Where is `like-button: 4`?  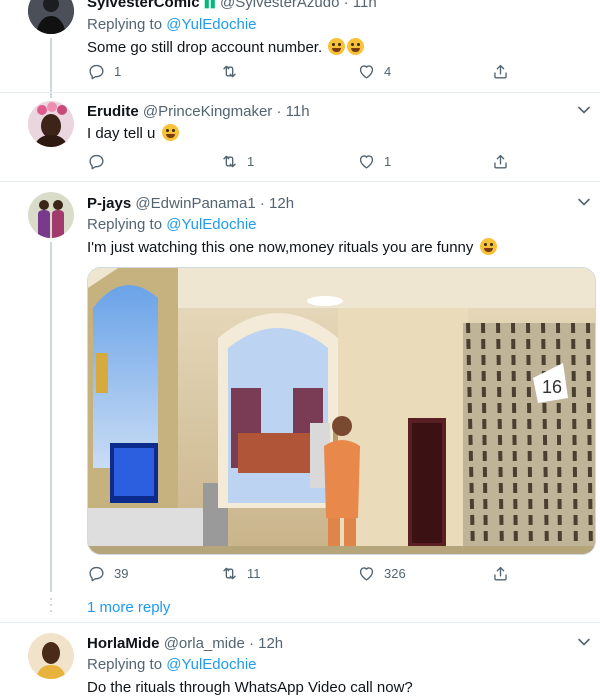 like-button: 4 is located at coordinates (374, 71).